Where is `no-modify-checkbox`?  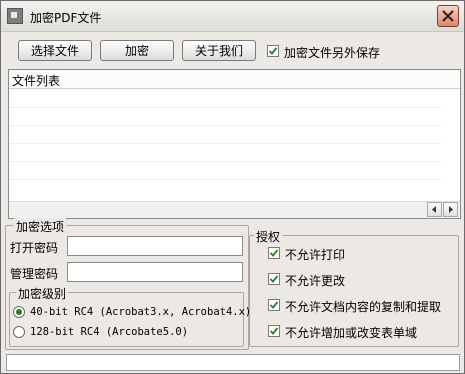
no-modify-checkbox is located at coordinates (274, 279).